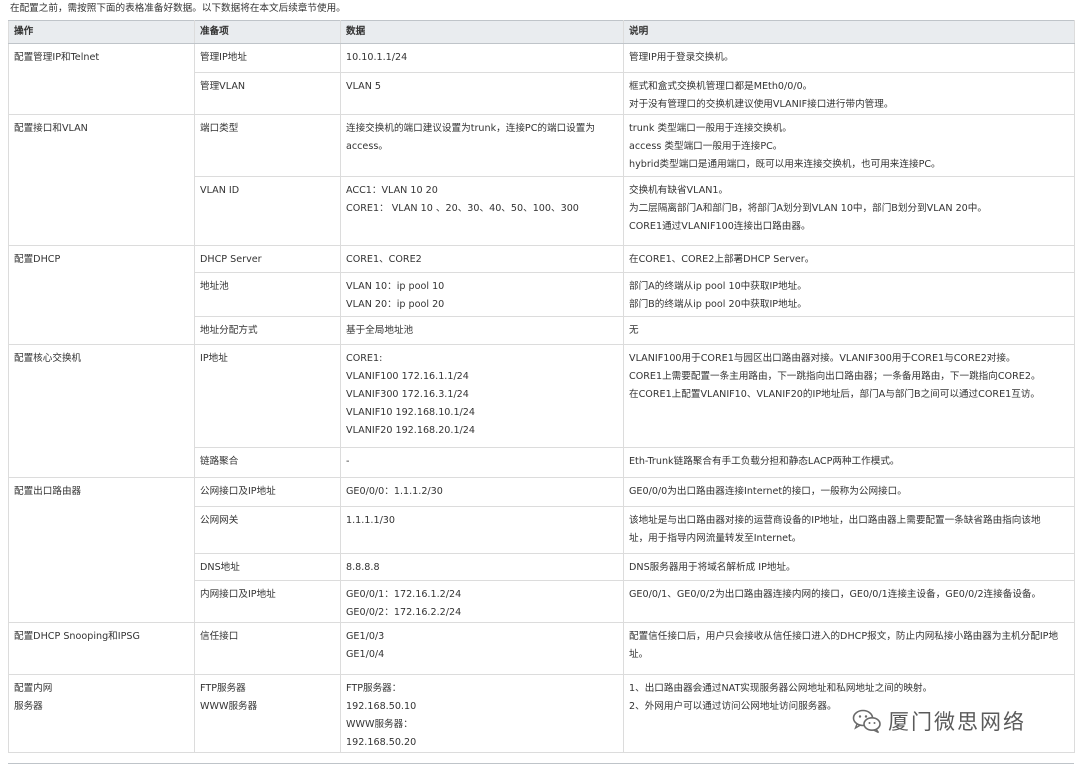 The height and width of the screenshot is (770, 1080). Describe the element at coordinates (849, 32) in the screenshot. I see `header-description: 说明` at that location.